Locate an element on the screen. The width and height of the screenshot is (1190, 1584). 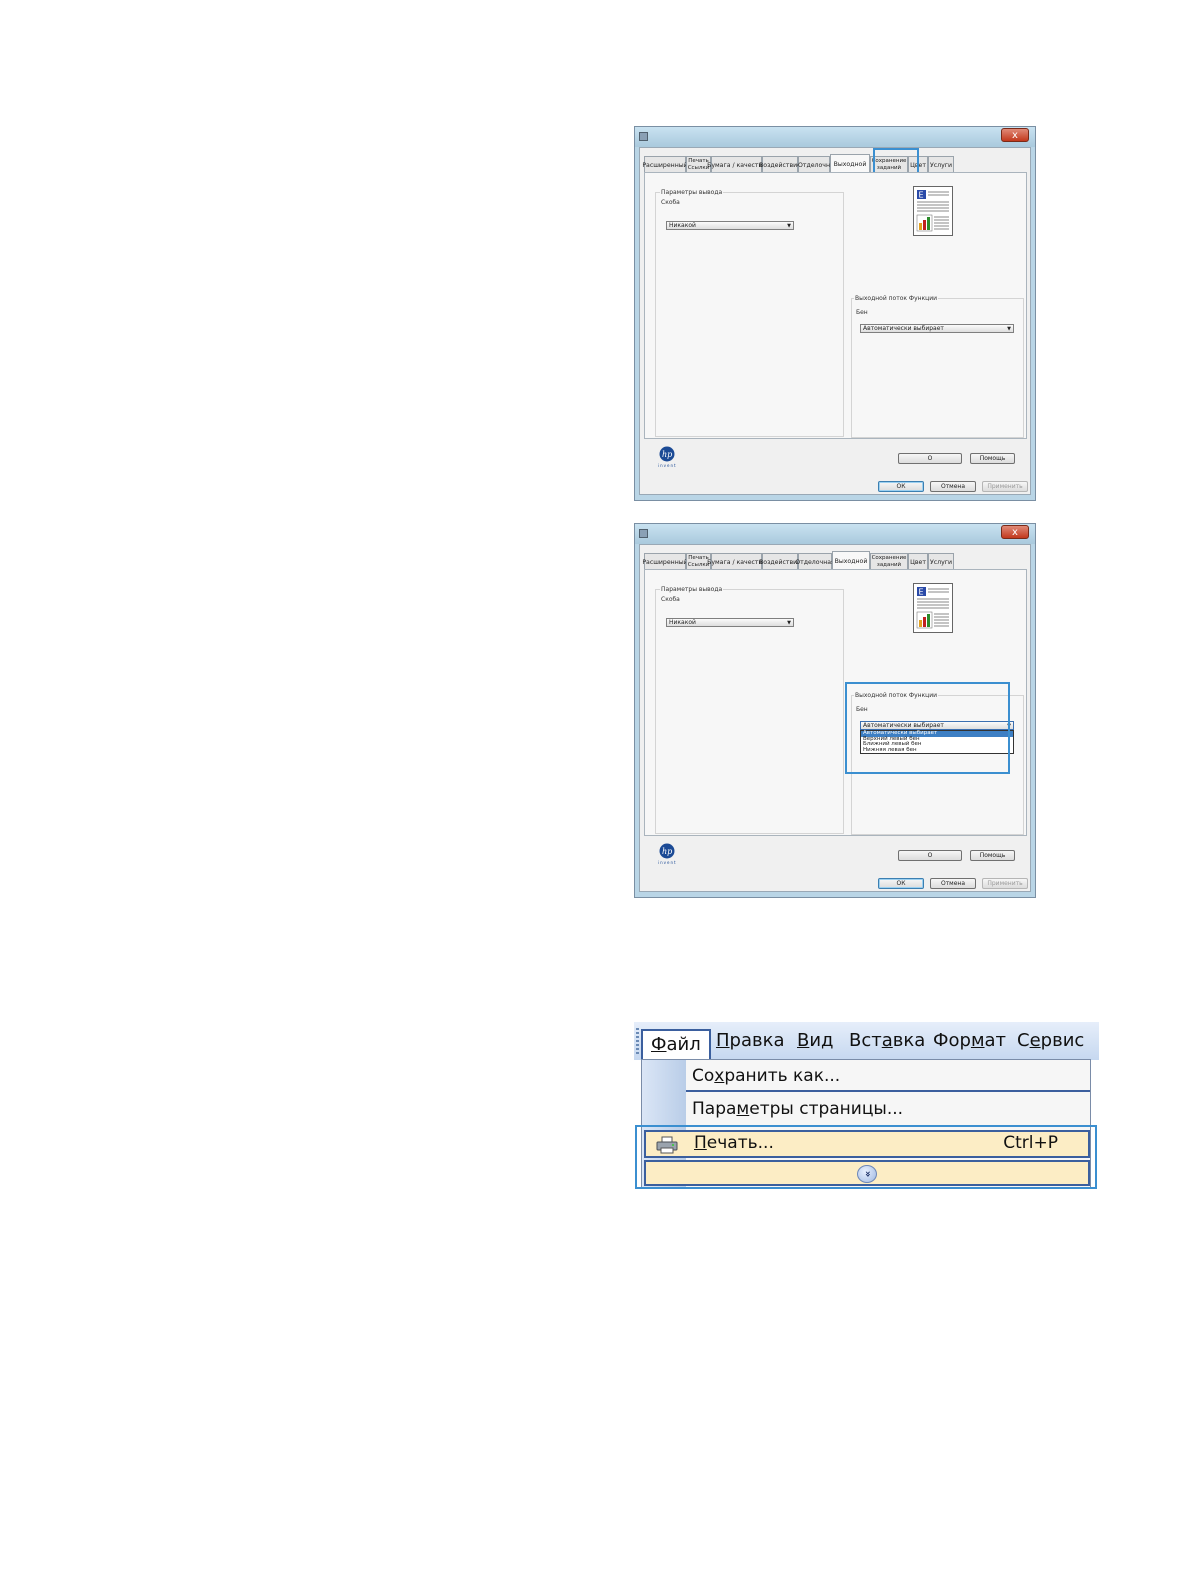
bin-value: Автоматически выбирает is located at coordinates (903, 328).